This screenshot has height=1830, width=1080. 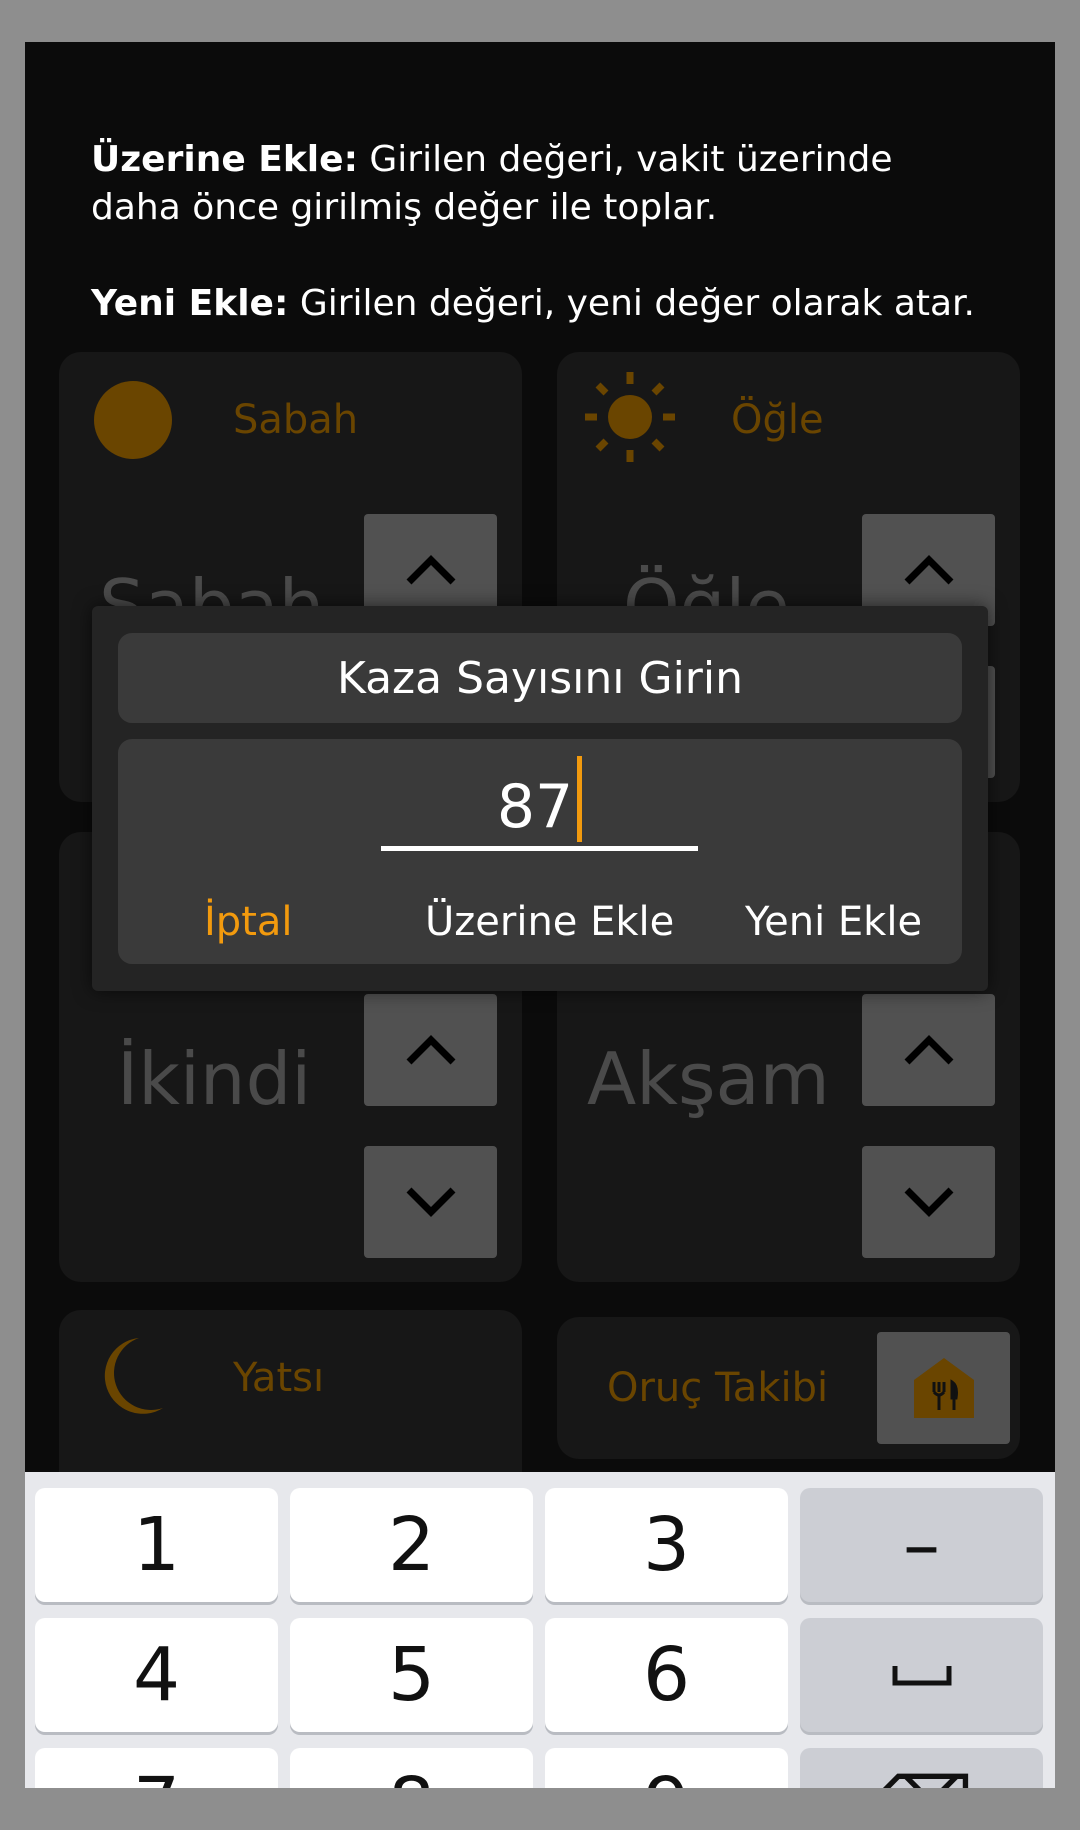 I want to click on card-ikindi-label: İkindi, so click(x=214, y=1079).